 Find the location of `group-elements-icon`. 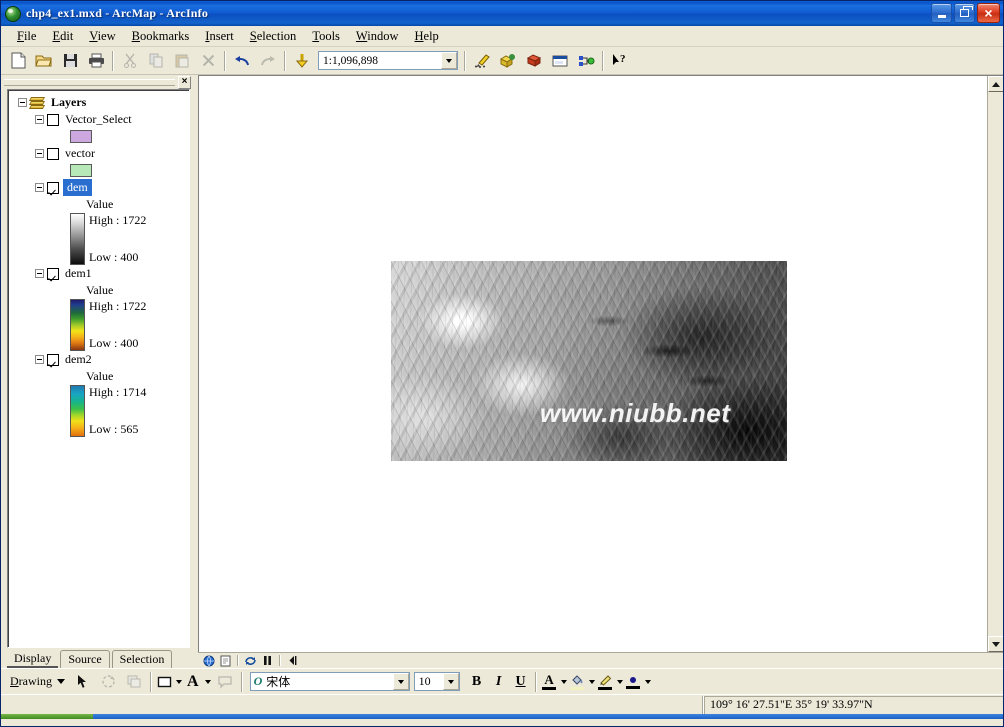

group-elements-icon is located at coordinates (134, 681).